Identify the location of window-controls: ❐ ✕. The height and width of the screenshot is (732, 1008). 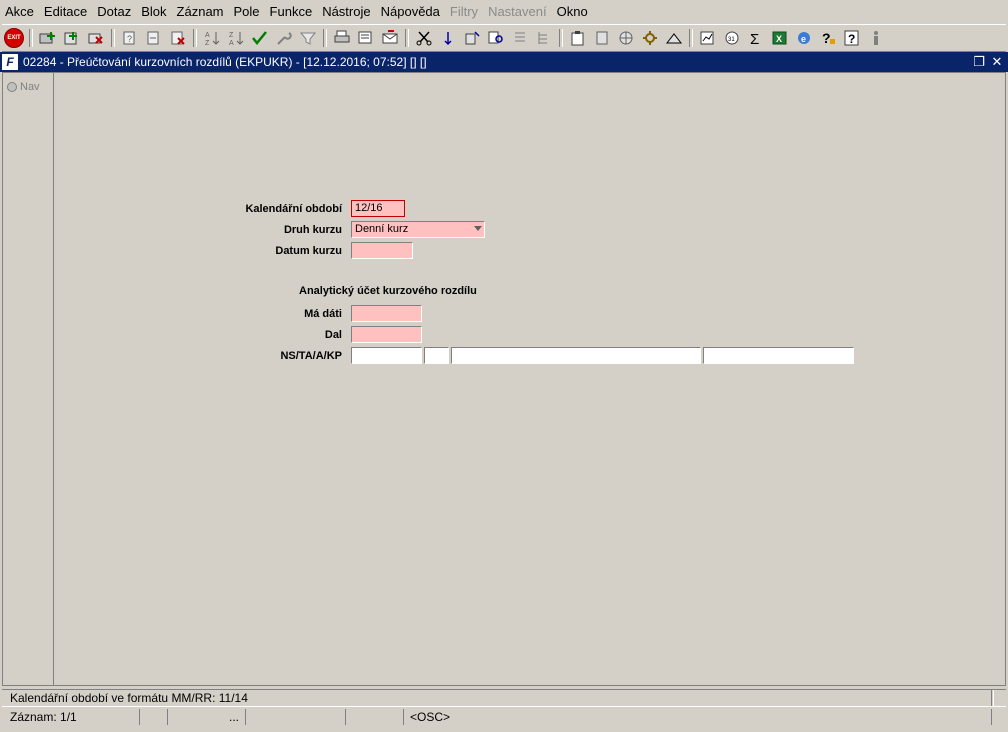
(988, 62).